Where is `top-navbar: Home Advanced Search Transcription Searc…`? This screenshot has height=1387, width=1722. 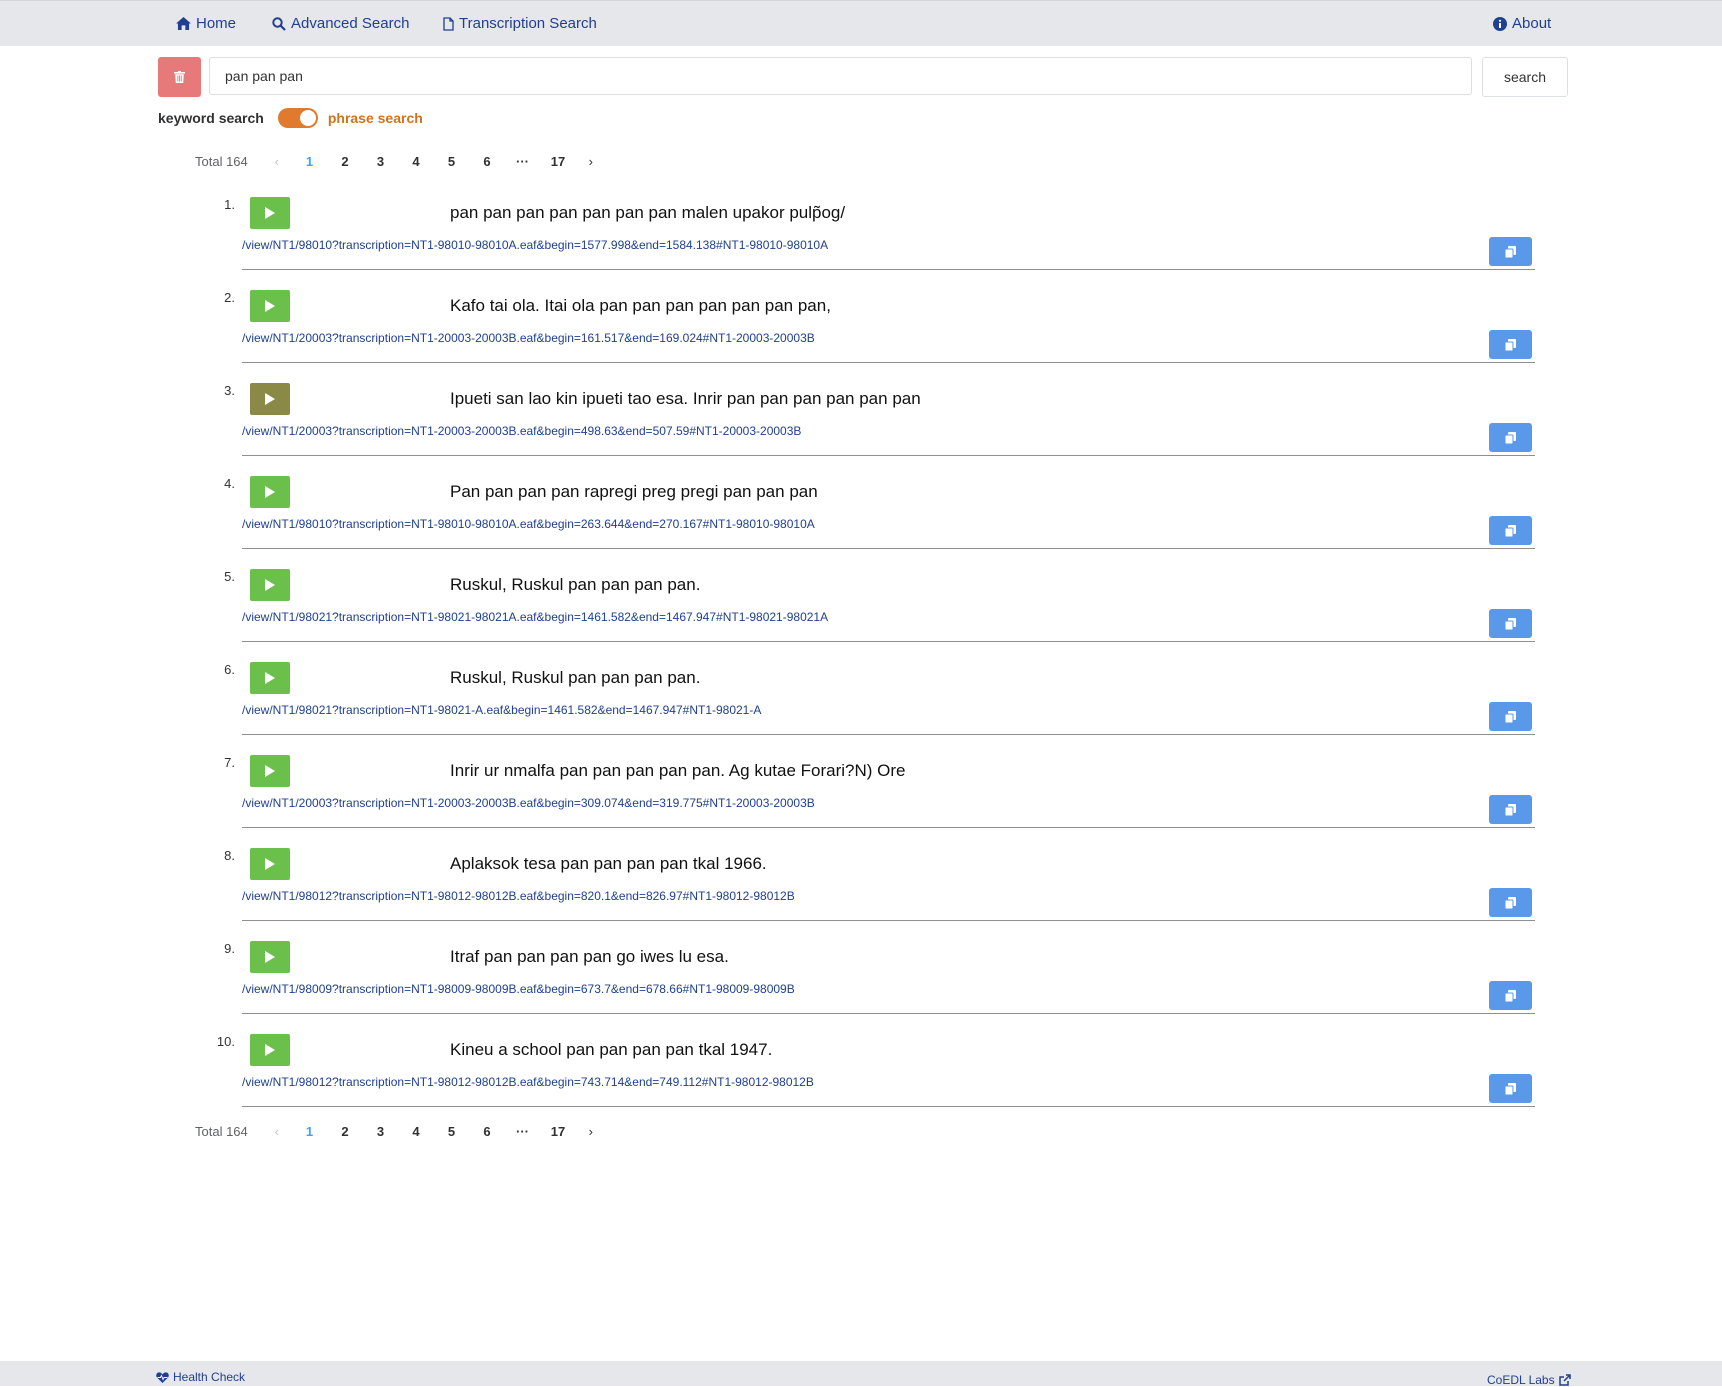 top-navbar: Home Advanced Search Transcription Searc… is located at coordinates (861, 23).